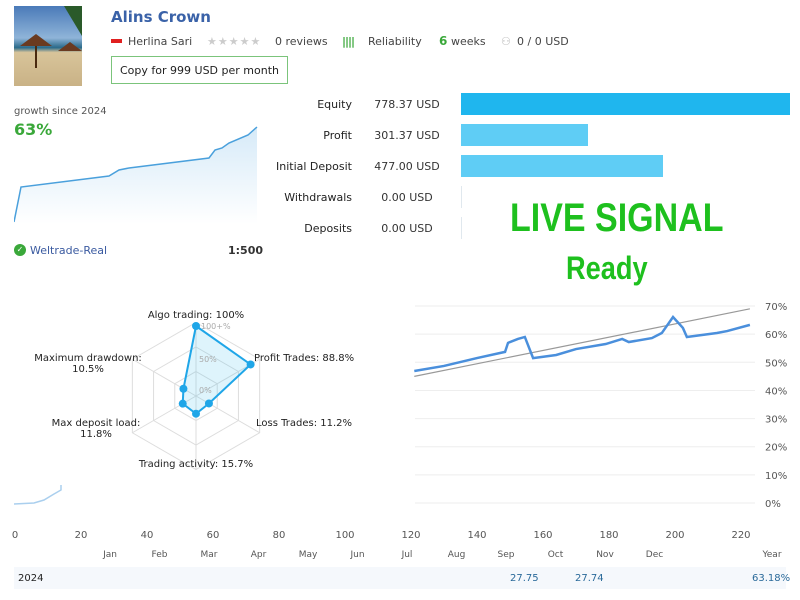 The width and height of the screenshot is (800, 600). What do you see at coordinates (411, 535) in the screenshot?
I see `x-tick-label: 120` at bounding box center [411, 535].